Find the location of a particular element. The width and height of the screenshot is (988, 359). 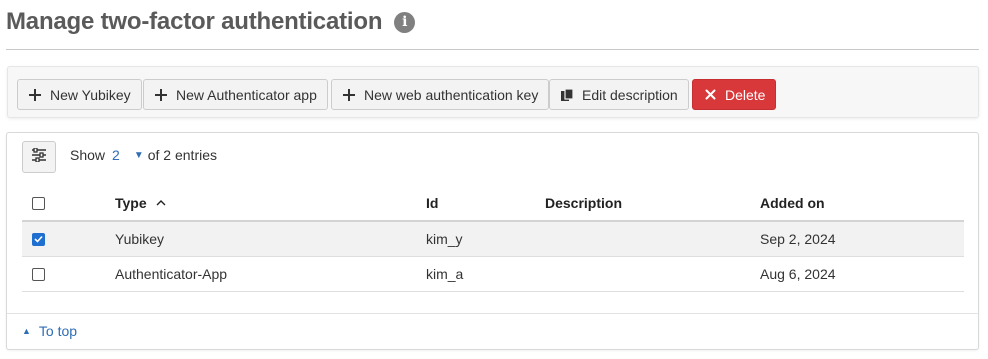

column-header-id: Id is located at coordinates (432, 203).